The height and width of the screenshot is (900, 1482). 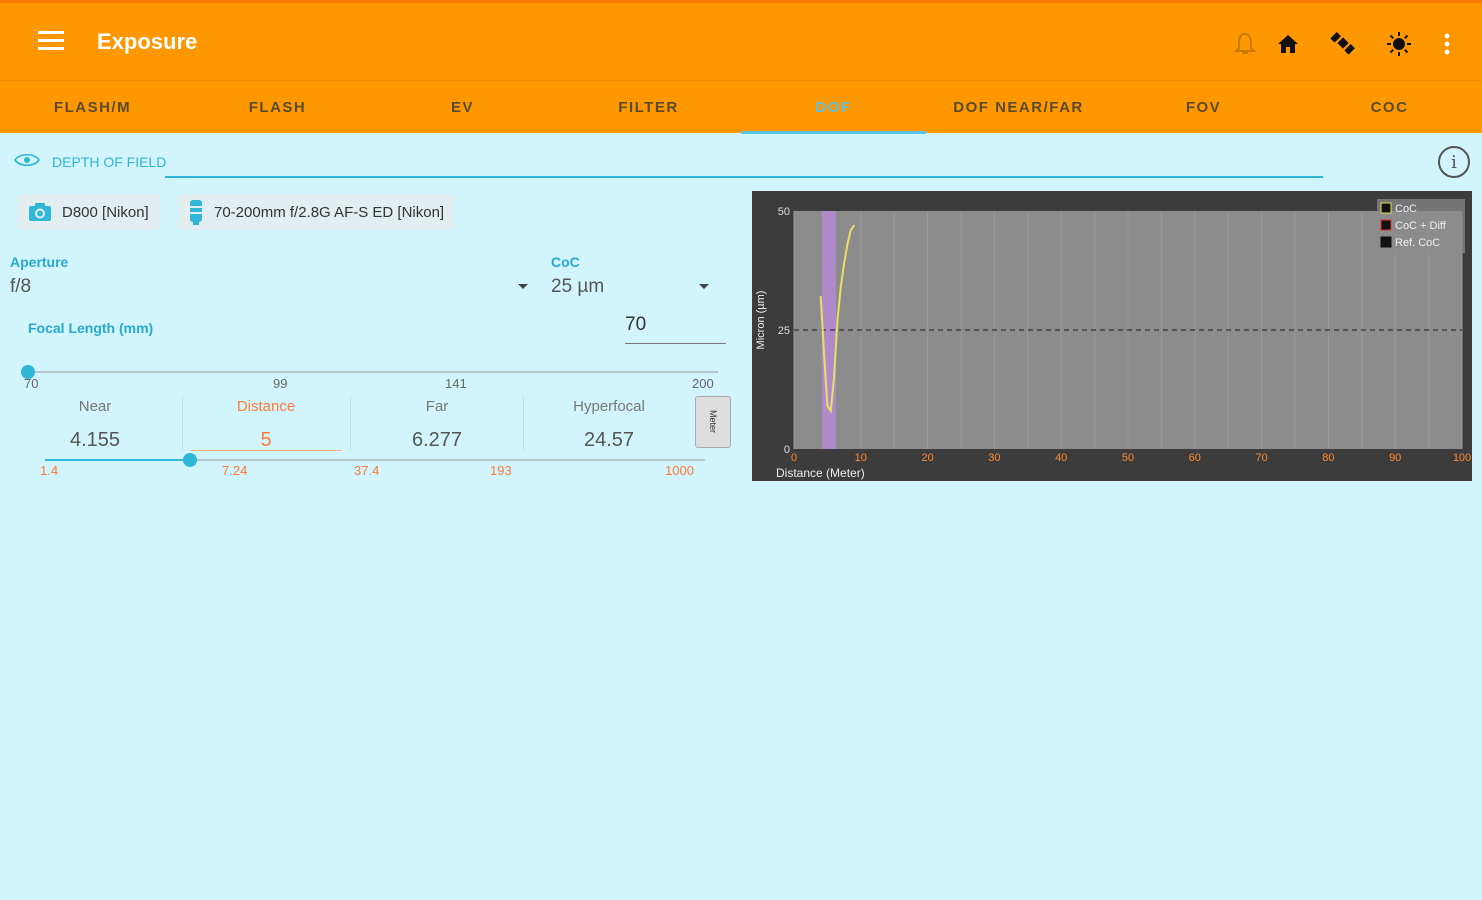 I want to click on camera-name: D800 [Nikon], so click(x=105, y=212).